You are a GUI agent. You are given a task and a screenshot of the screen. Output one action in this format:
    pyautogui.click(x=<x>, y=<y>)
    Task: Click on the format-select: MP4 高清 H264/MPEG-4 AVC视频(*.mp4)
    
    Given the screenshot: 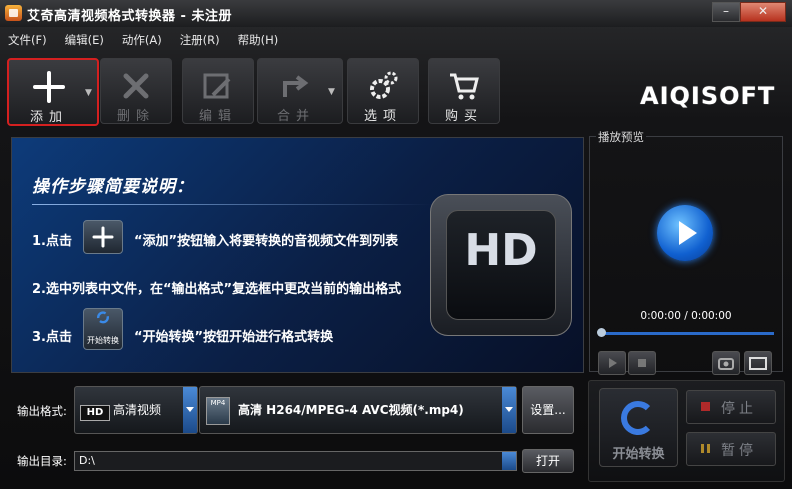 What is the action you would take?
    pyautogui.click(x=358, y=410)
    